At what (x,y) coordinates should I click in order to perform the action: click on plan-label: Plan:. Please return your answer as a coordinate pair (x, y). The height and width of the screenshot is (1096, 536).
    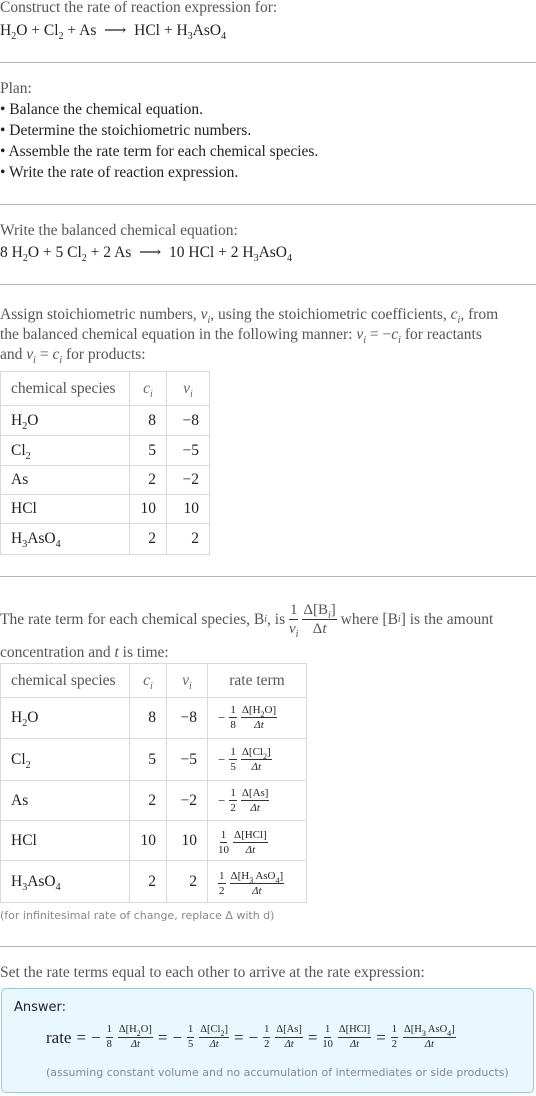
    Looking at the image, I should click on (16, 88).